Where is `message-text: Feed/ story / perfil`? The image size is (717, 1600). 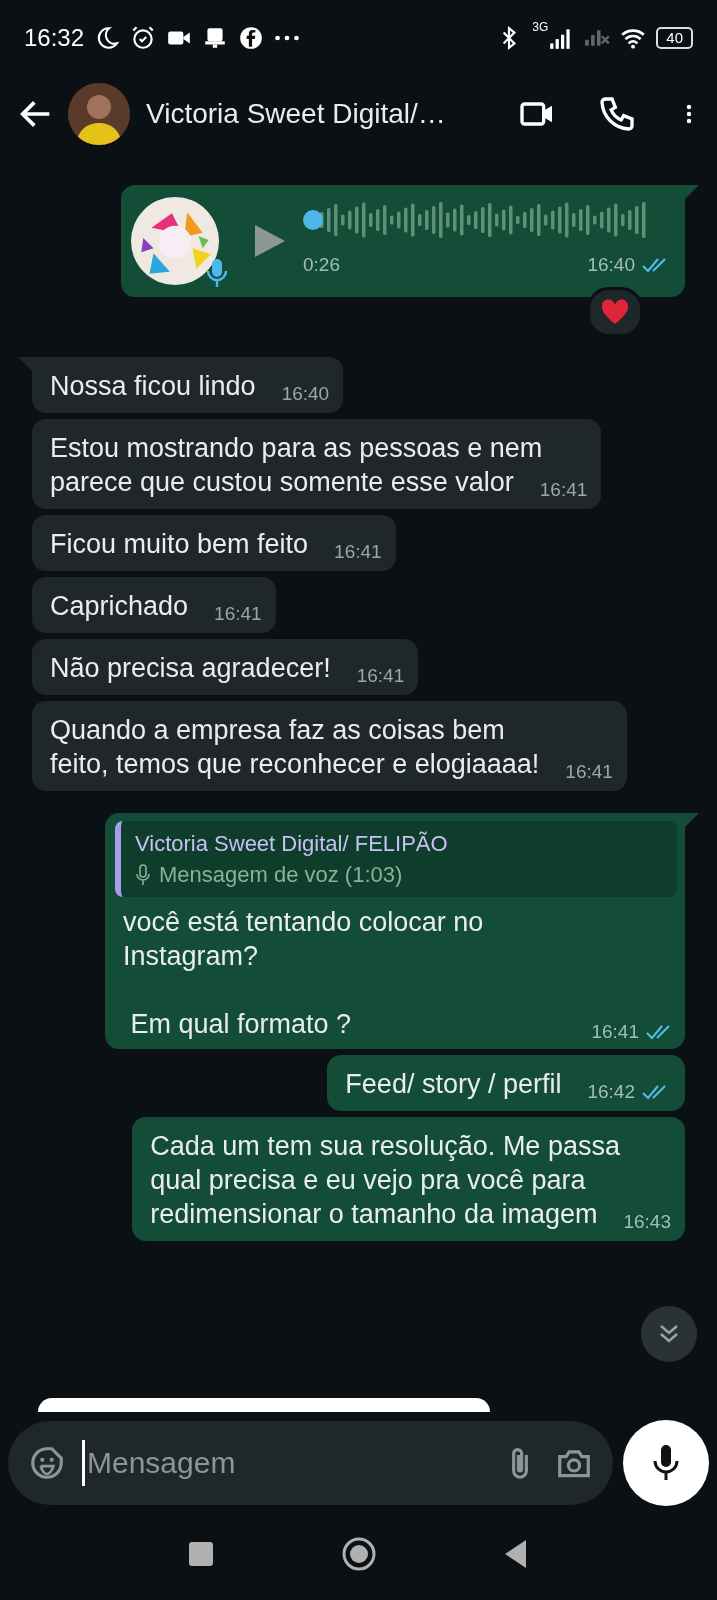
message-text: Feed/ story / perfil is located at coordinates (453, 1084).